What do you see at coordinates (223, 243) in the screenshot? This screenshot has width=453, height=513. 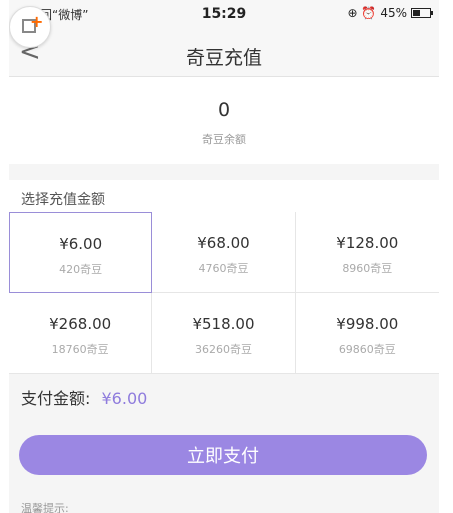 I see `option-price: ¥68.00` at bounding box center [223, 243].